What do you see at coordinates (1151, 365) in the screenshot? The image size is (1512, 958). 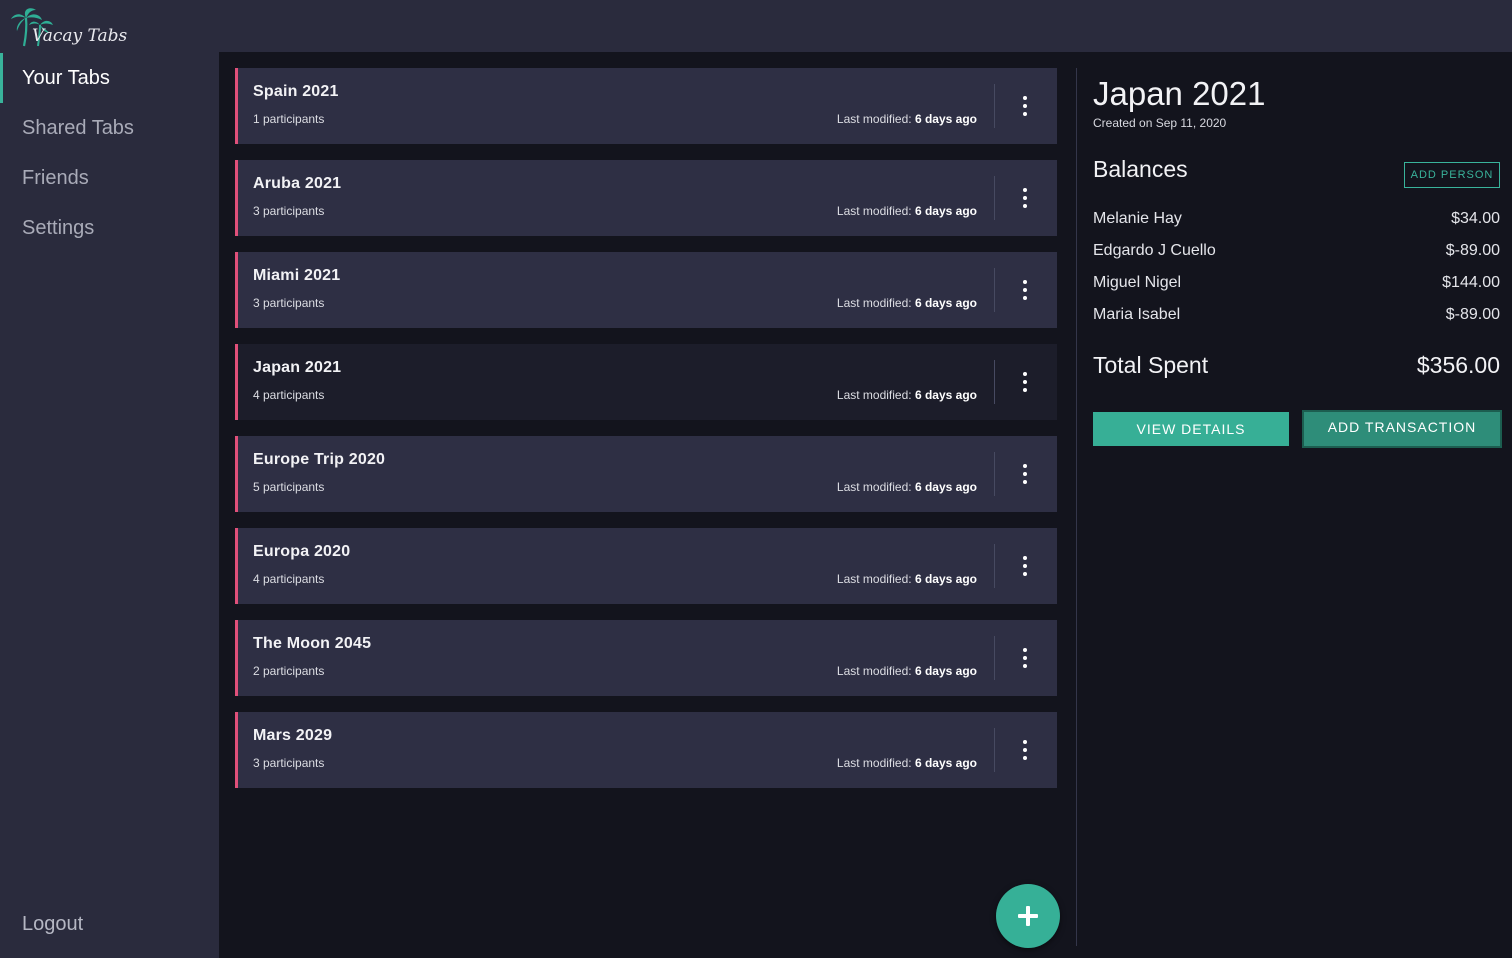 I see `total-spent-label: Total Spent` at bounding box center [1151, 365].